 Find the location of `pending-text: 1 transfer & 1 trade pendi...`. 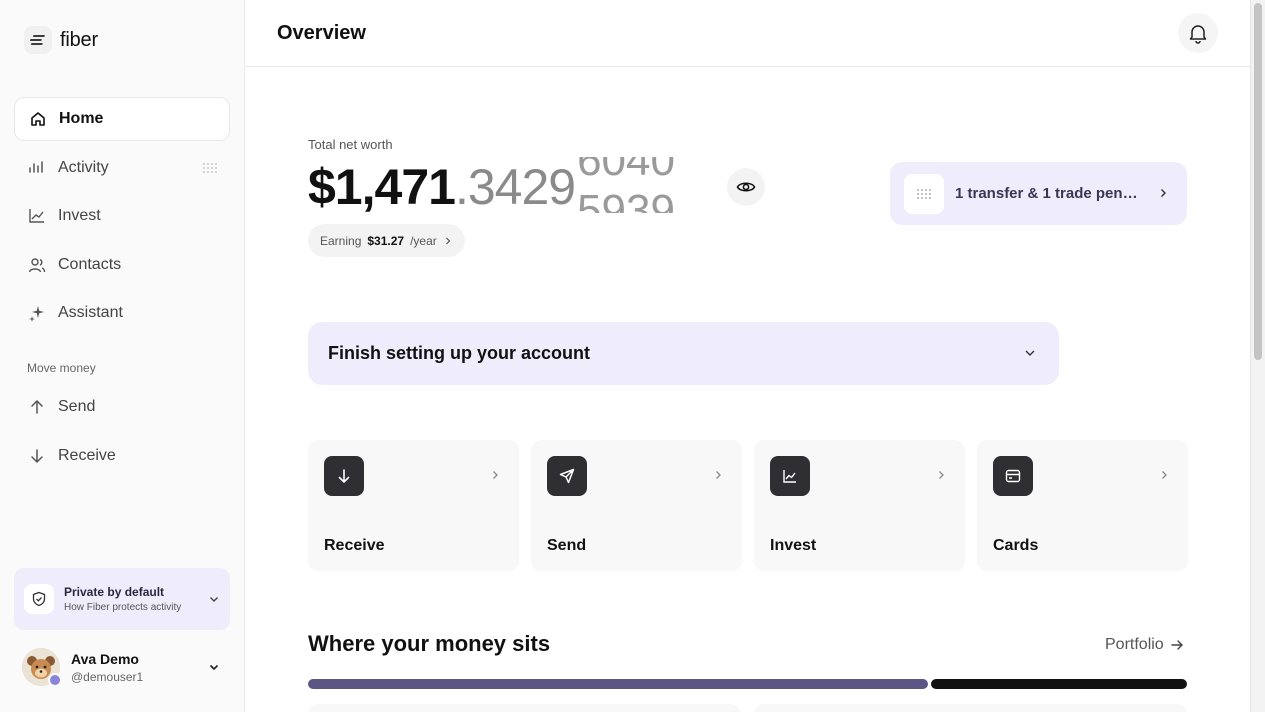

pending-text: 1 transfer & 1 trade pendi... is located at coordinates (1049, 193).